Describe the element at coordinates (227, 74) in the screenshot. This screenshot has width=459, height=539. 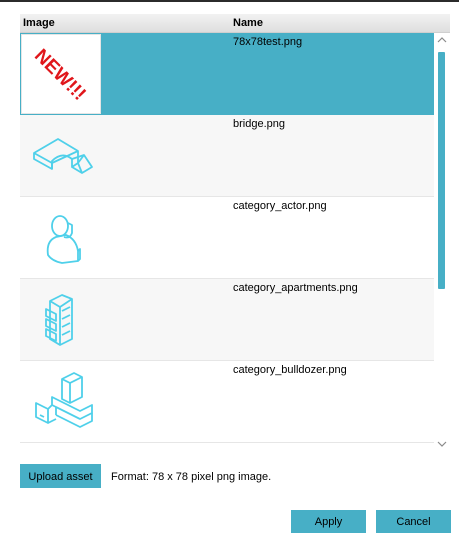
I see `list-item: NEW!!! 78x78test.png` at that location.